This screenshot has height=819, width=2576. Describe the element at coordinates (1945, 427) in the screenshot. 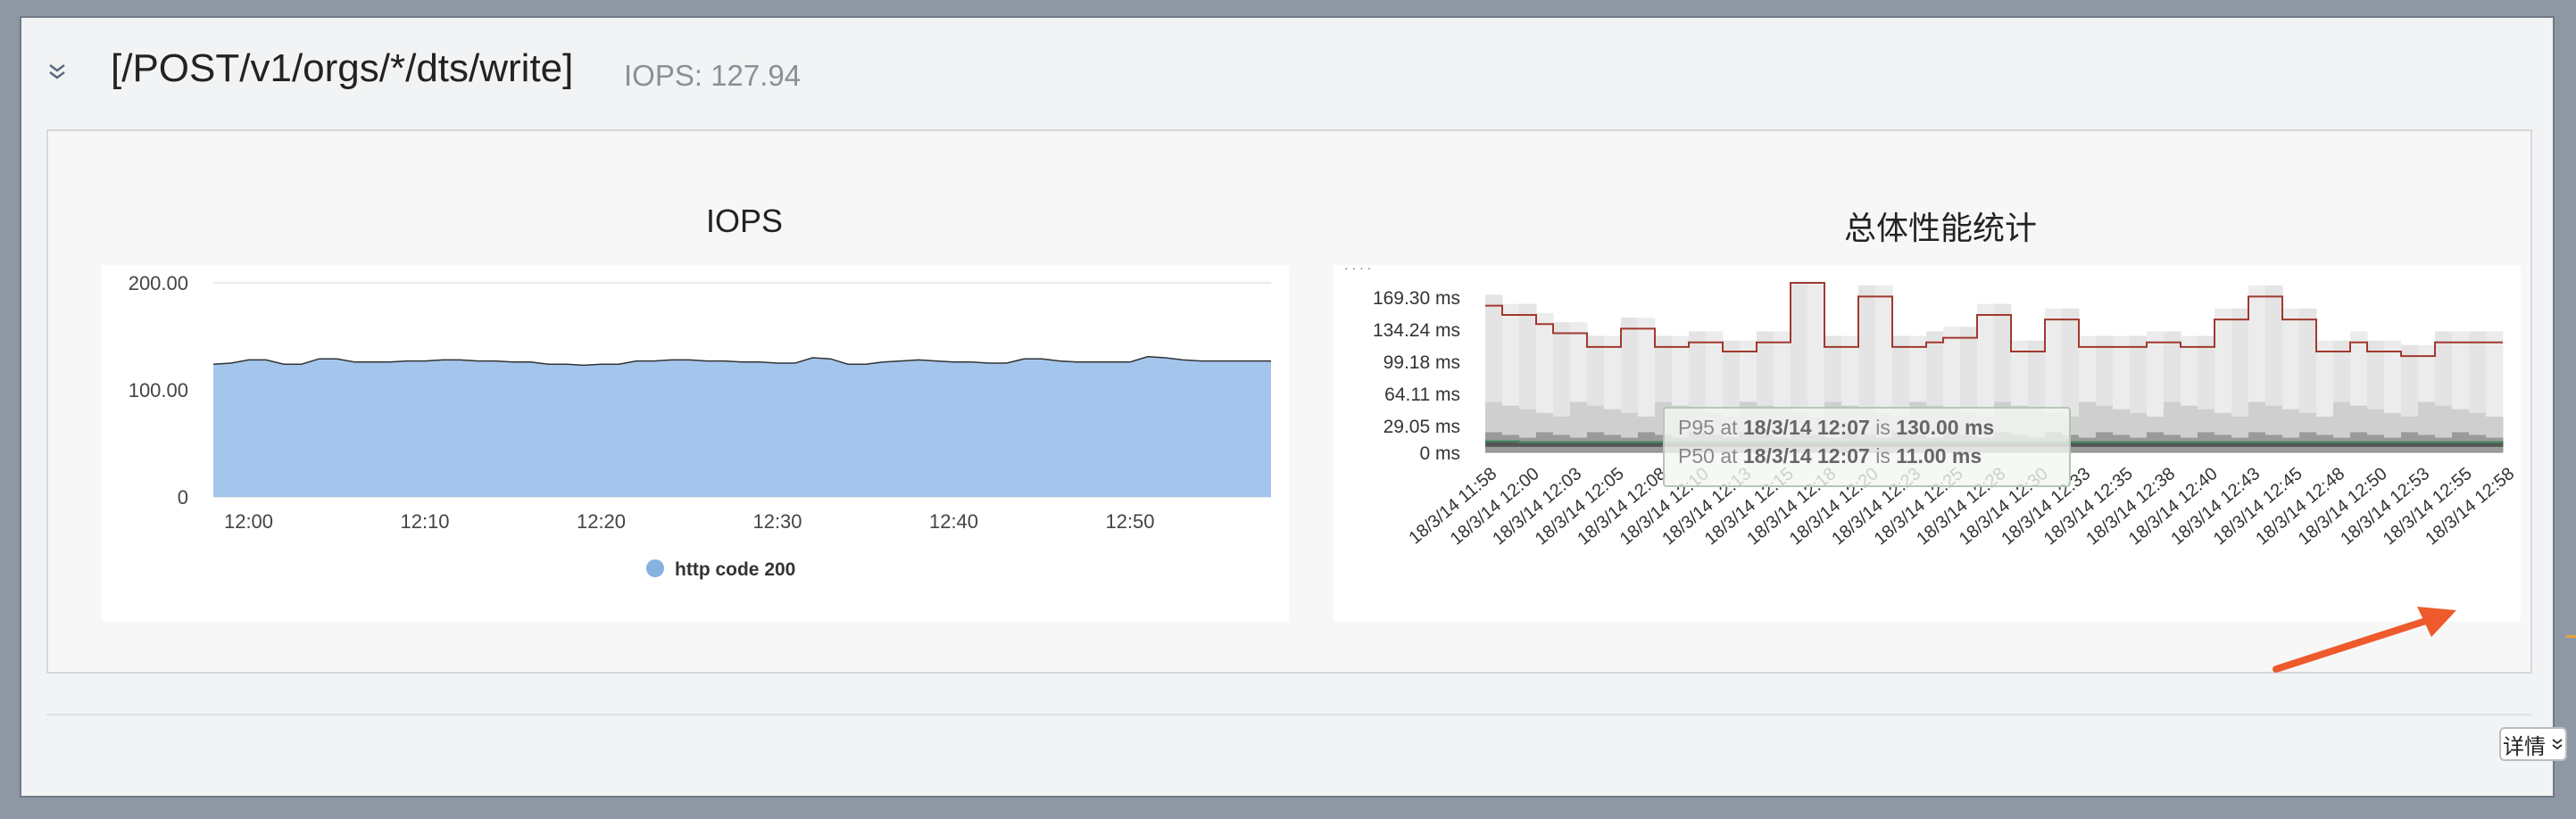

I see `tooltip-value: 130.00 ms` at that location.